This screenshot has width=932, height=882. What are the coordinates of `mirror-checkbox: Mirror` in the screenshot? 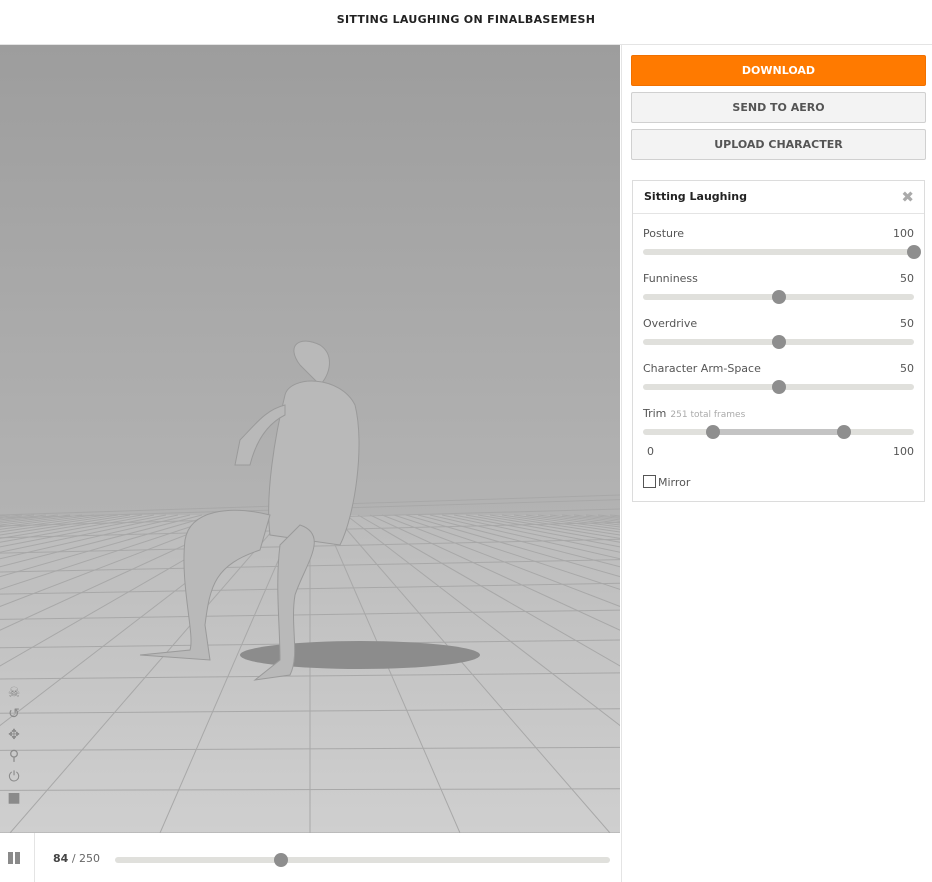 It's located at (666, 482).